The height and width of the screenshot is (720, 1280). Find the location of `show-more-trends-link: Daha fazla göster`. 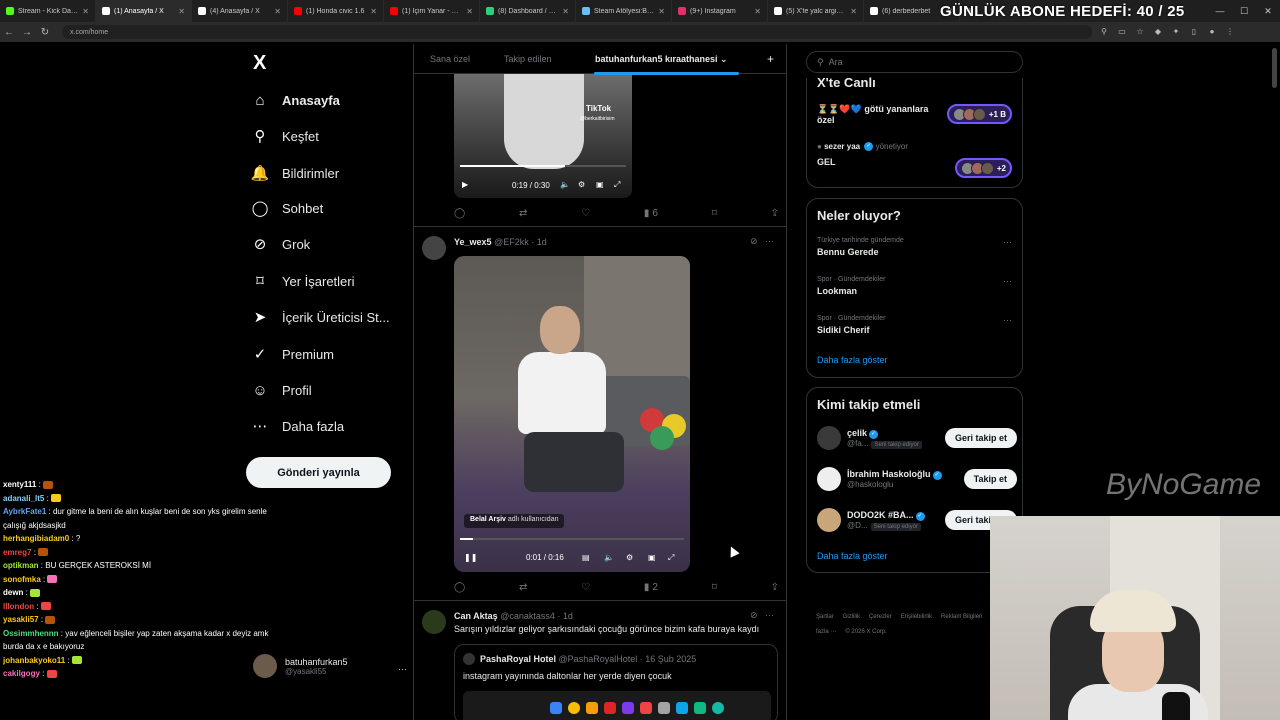

show-more-trends-link: Daha fazla göster is located at coordinates (852, 360).